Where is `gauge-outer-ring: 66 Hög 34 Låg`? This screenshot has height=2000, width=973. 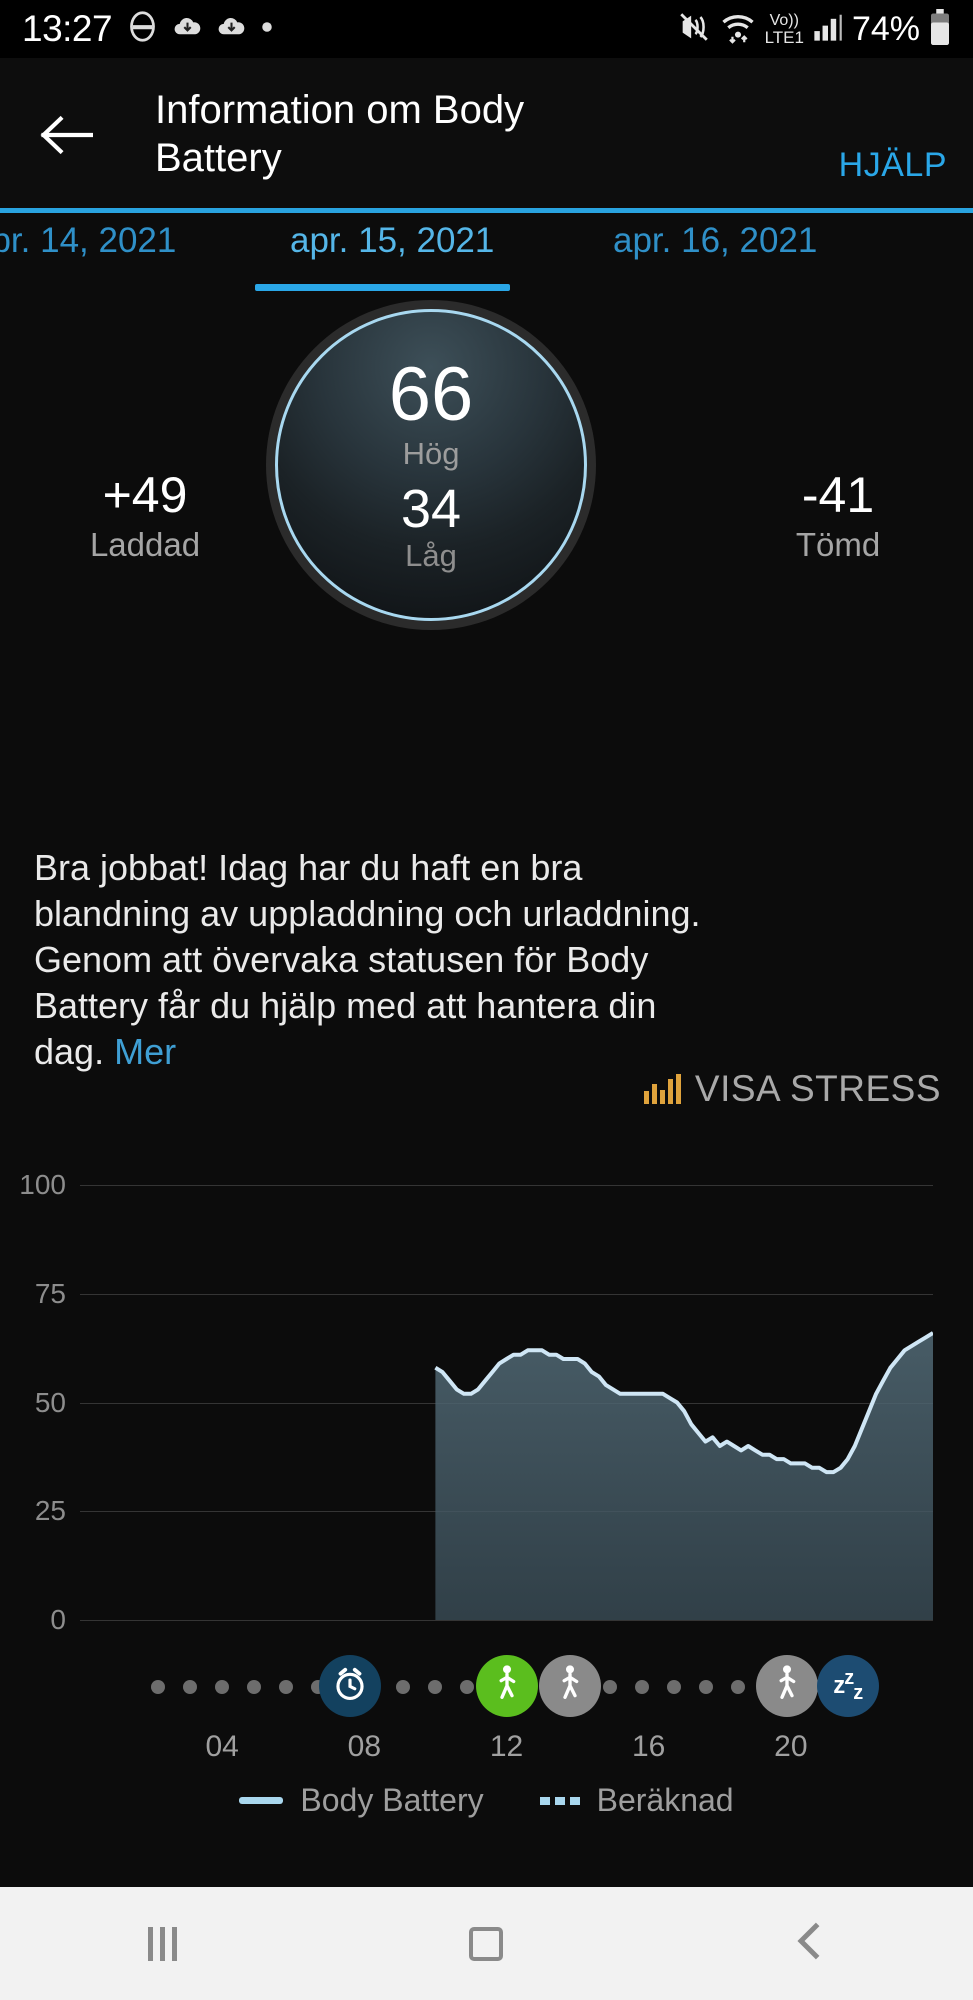 gauge-outer-ring: 66 Hög 34 Låg is located at coordinates (431, 465).